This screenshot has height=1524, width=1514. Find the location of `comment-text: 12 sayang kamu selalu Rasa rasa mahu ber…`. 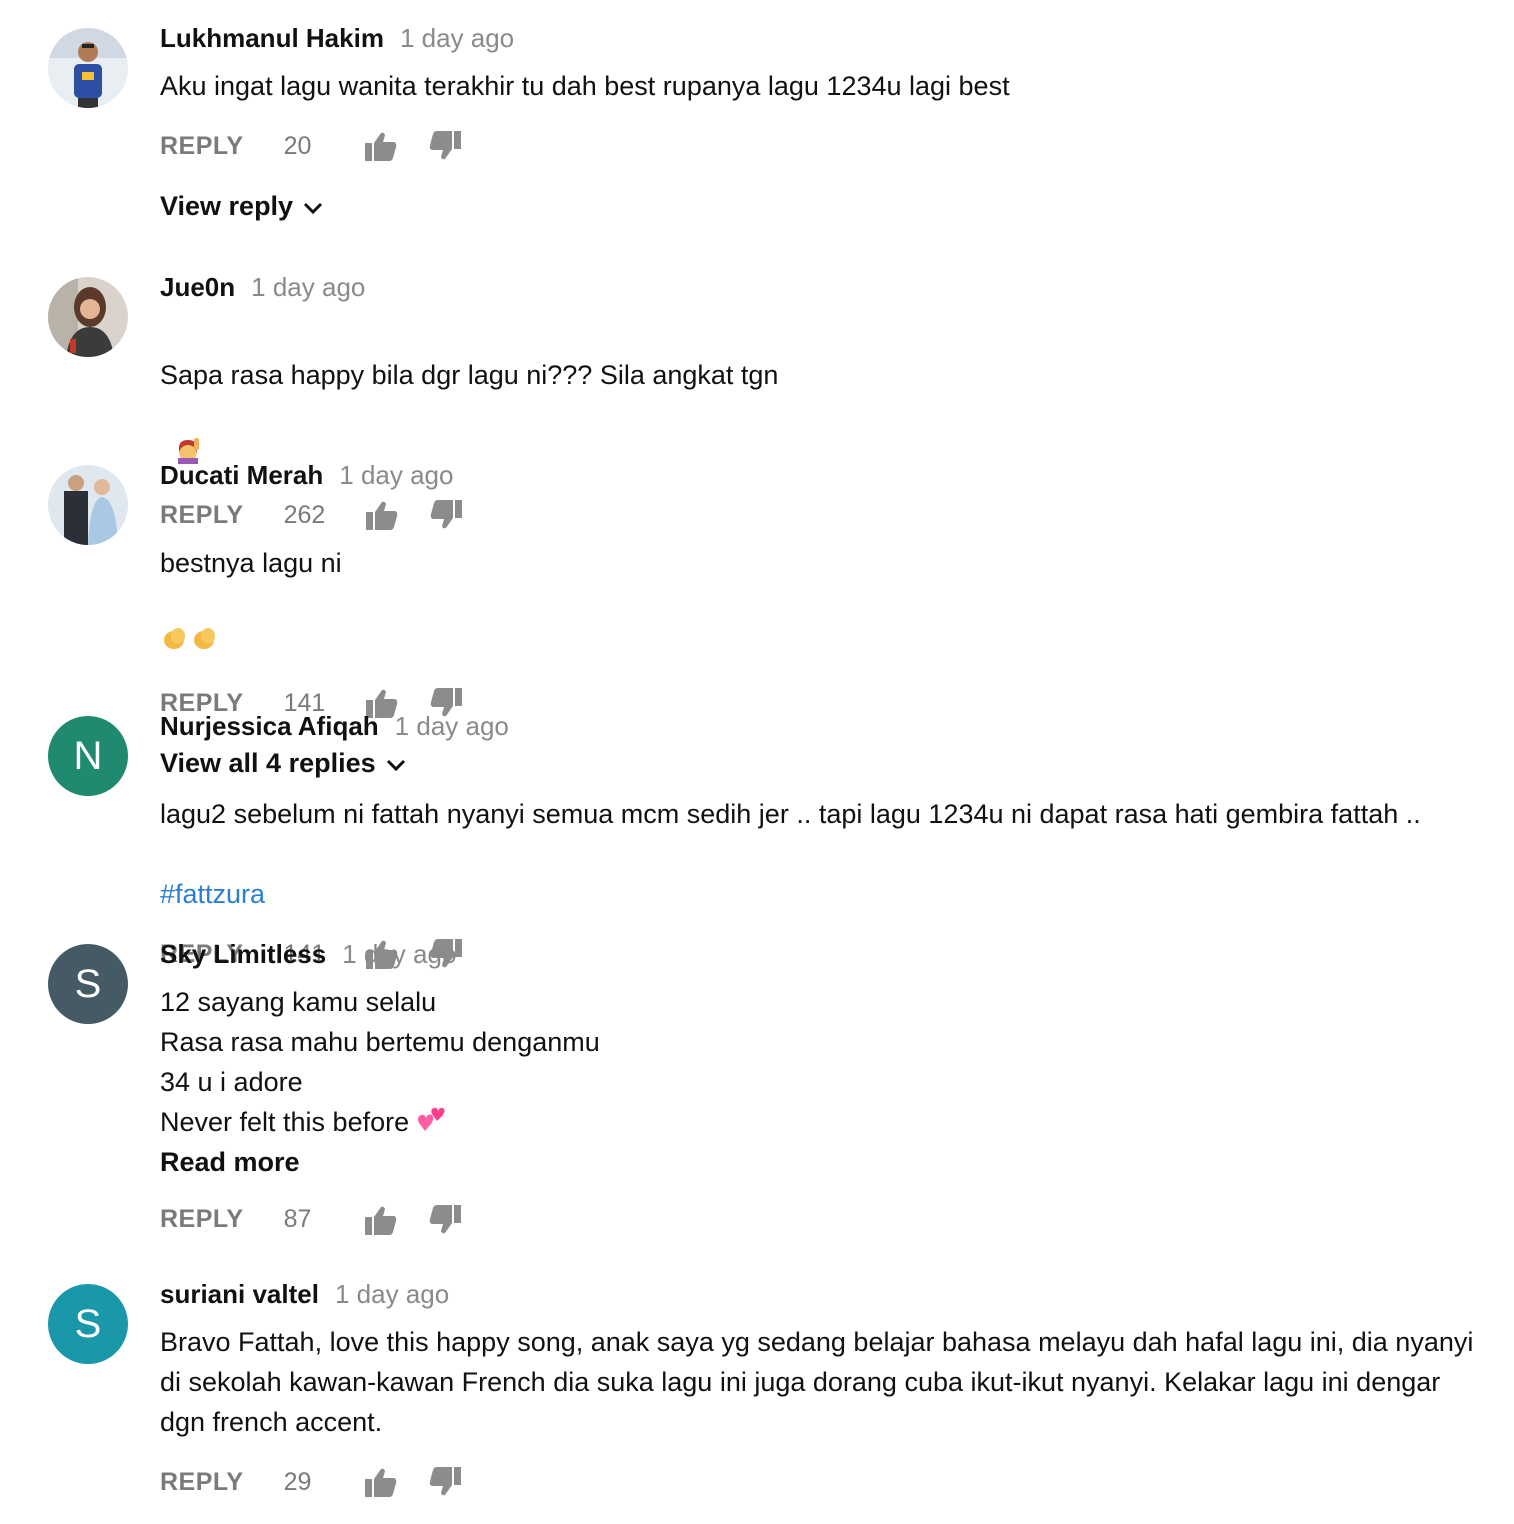

comment-text: 12 sayang kamu selalu Rasa rasa mahu ber… is located at coordinates (817, 1063).